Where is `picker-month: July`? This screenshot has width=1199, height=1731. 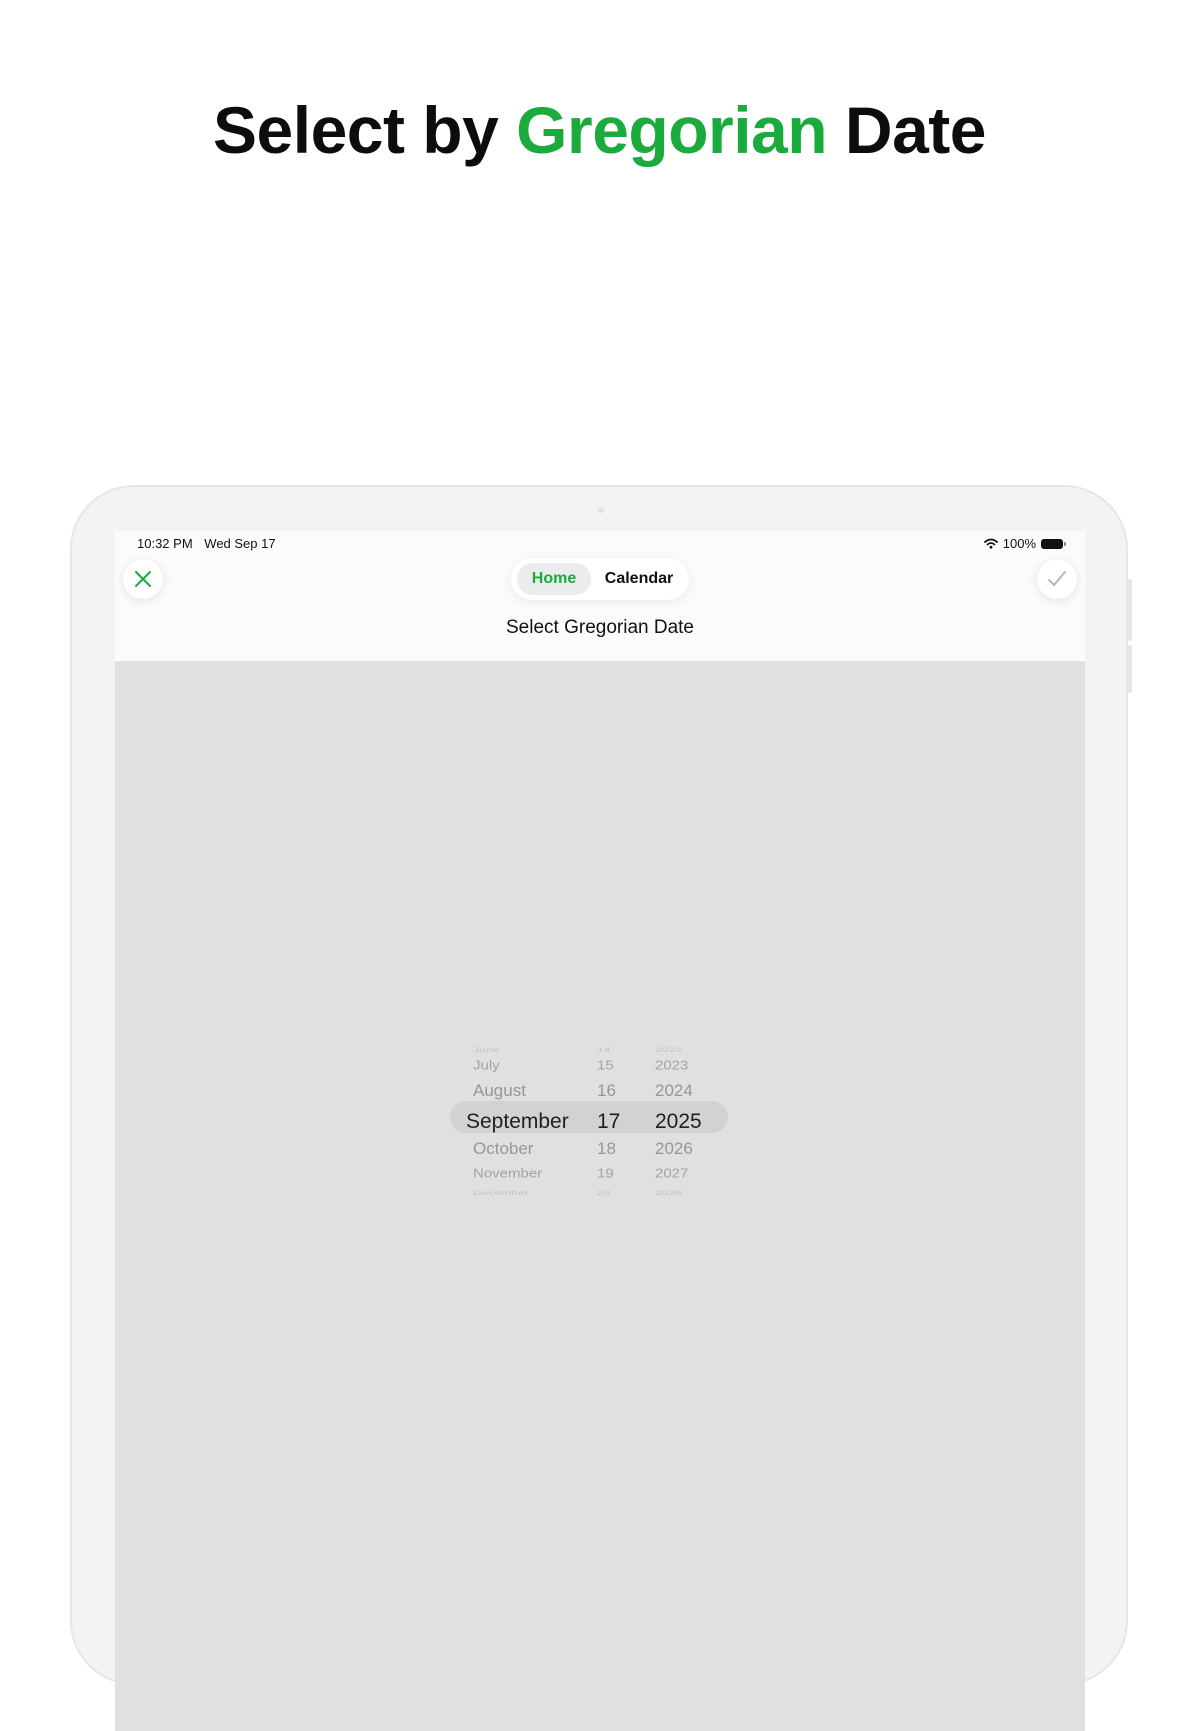 picker-month: July is located at coordinates (486, 1065).